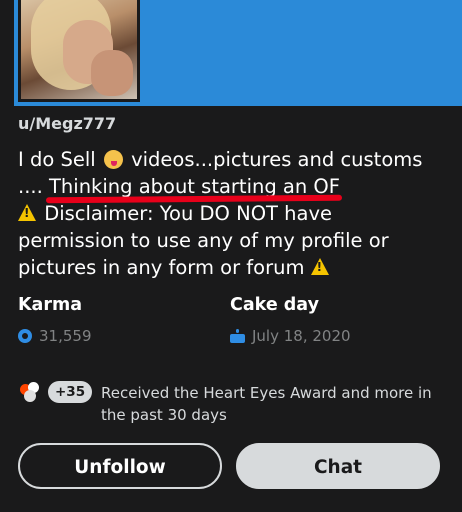 This screenshot has height=512, width=462. What do you see at coordinates (30, 392) in the screenshot?
I see `heart-eyes-award-icon` at bounding box center [30, 392].